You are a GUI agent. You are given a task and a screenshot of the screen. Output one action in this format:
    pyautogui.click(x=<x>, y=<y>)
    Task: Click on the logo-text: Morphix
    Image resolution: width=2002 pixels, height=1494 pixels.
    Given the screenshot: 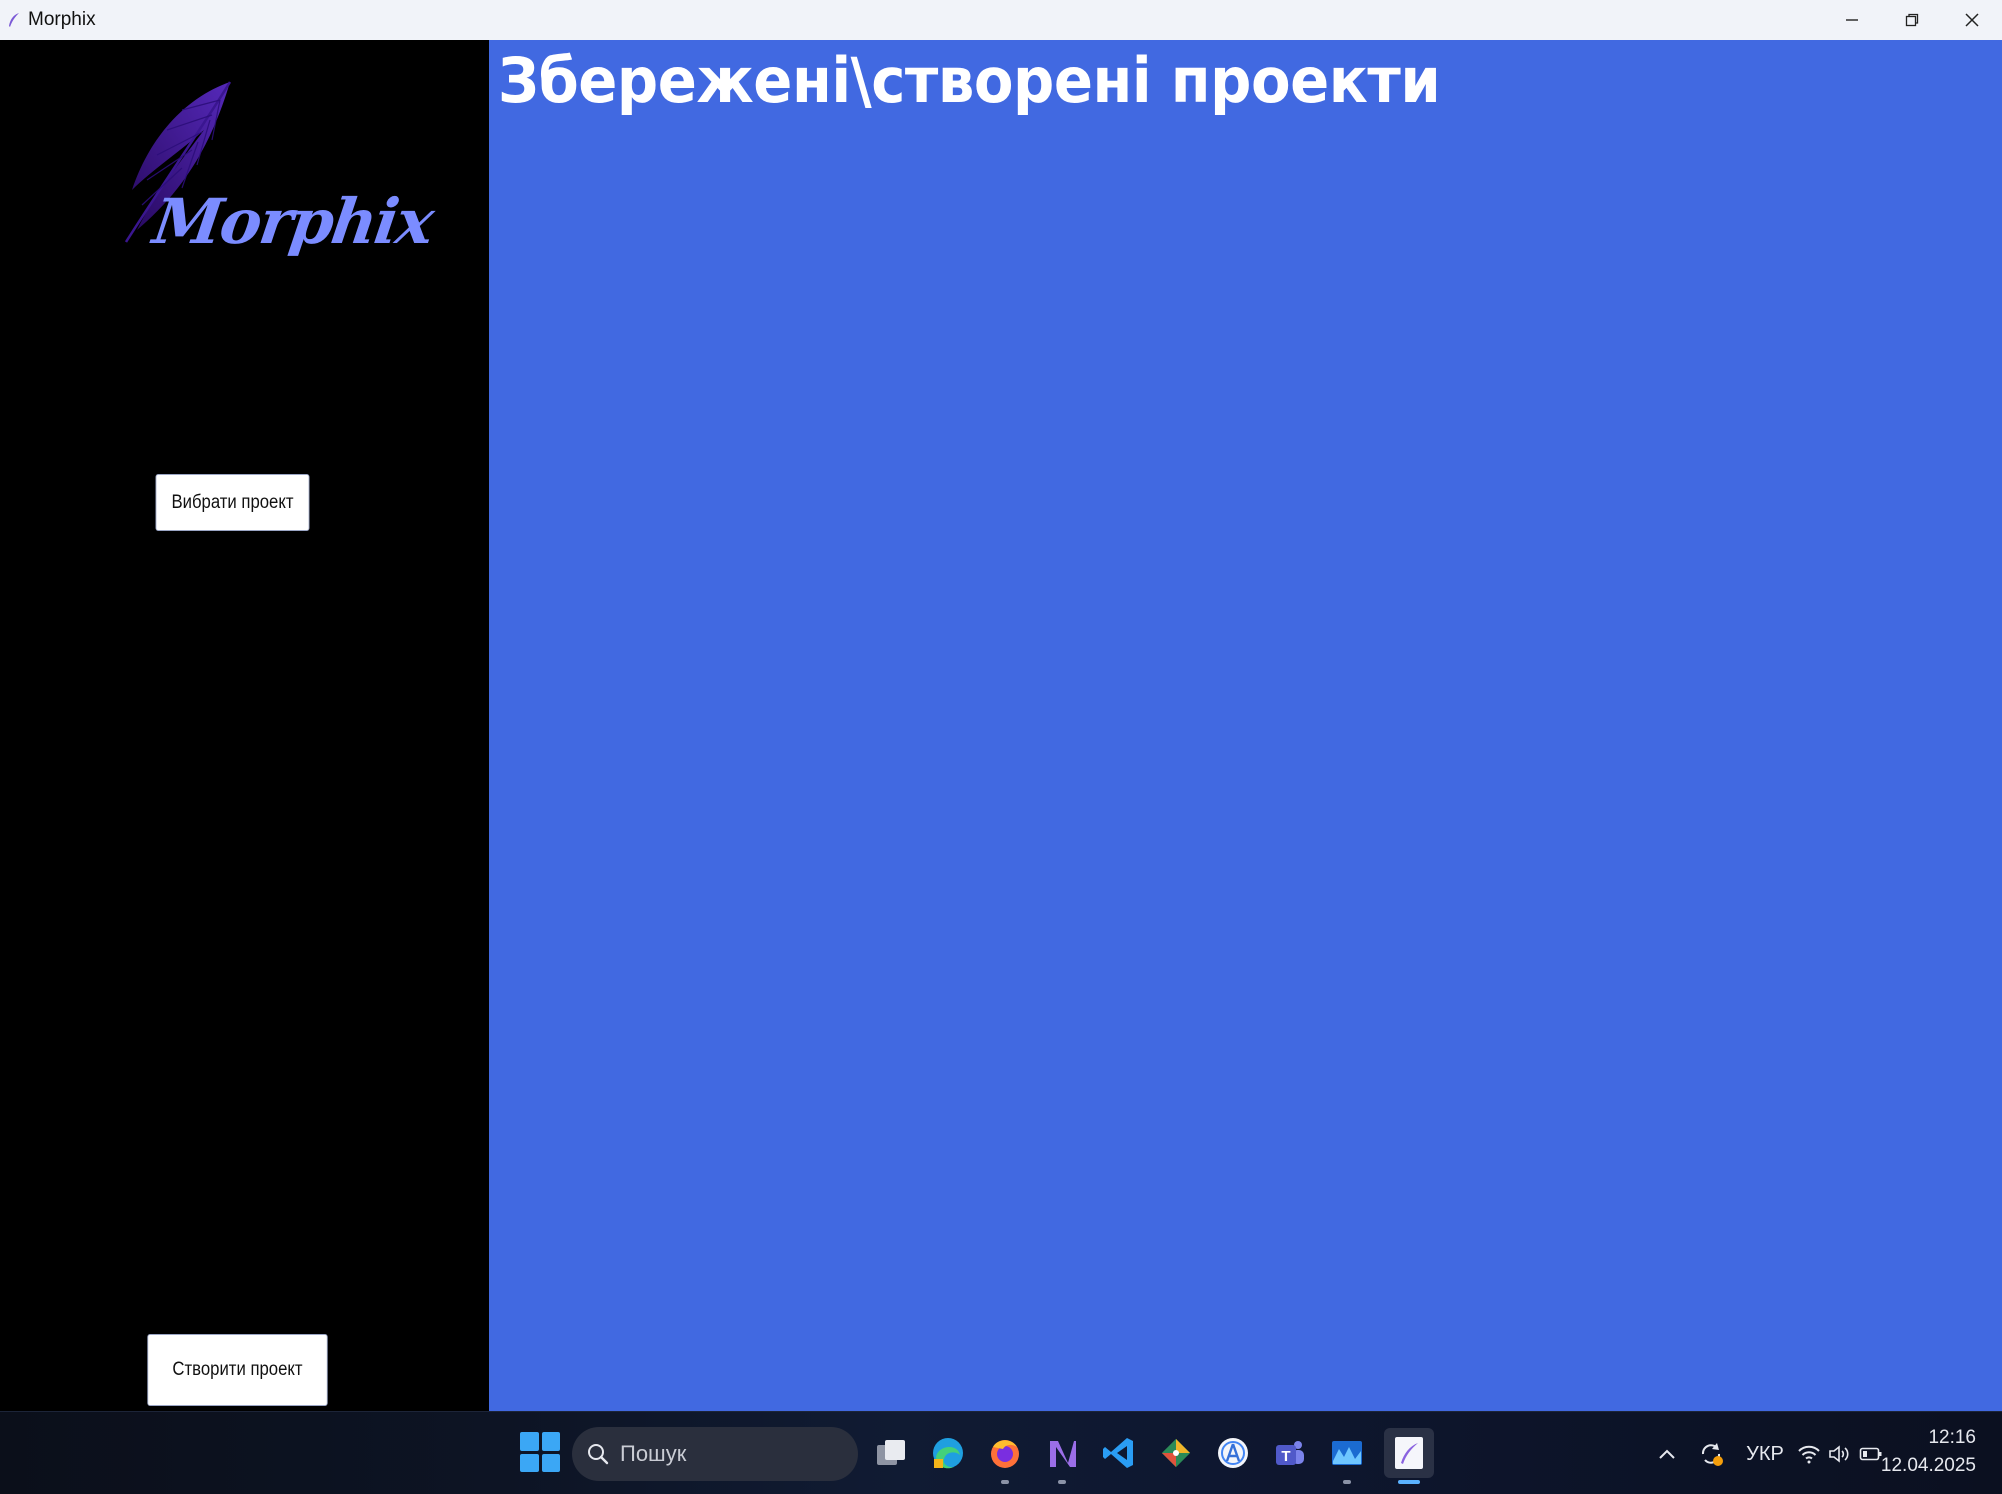 What is the action you would take?
    pyautogui.click(x=292, y=221)
    